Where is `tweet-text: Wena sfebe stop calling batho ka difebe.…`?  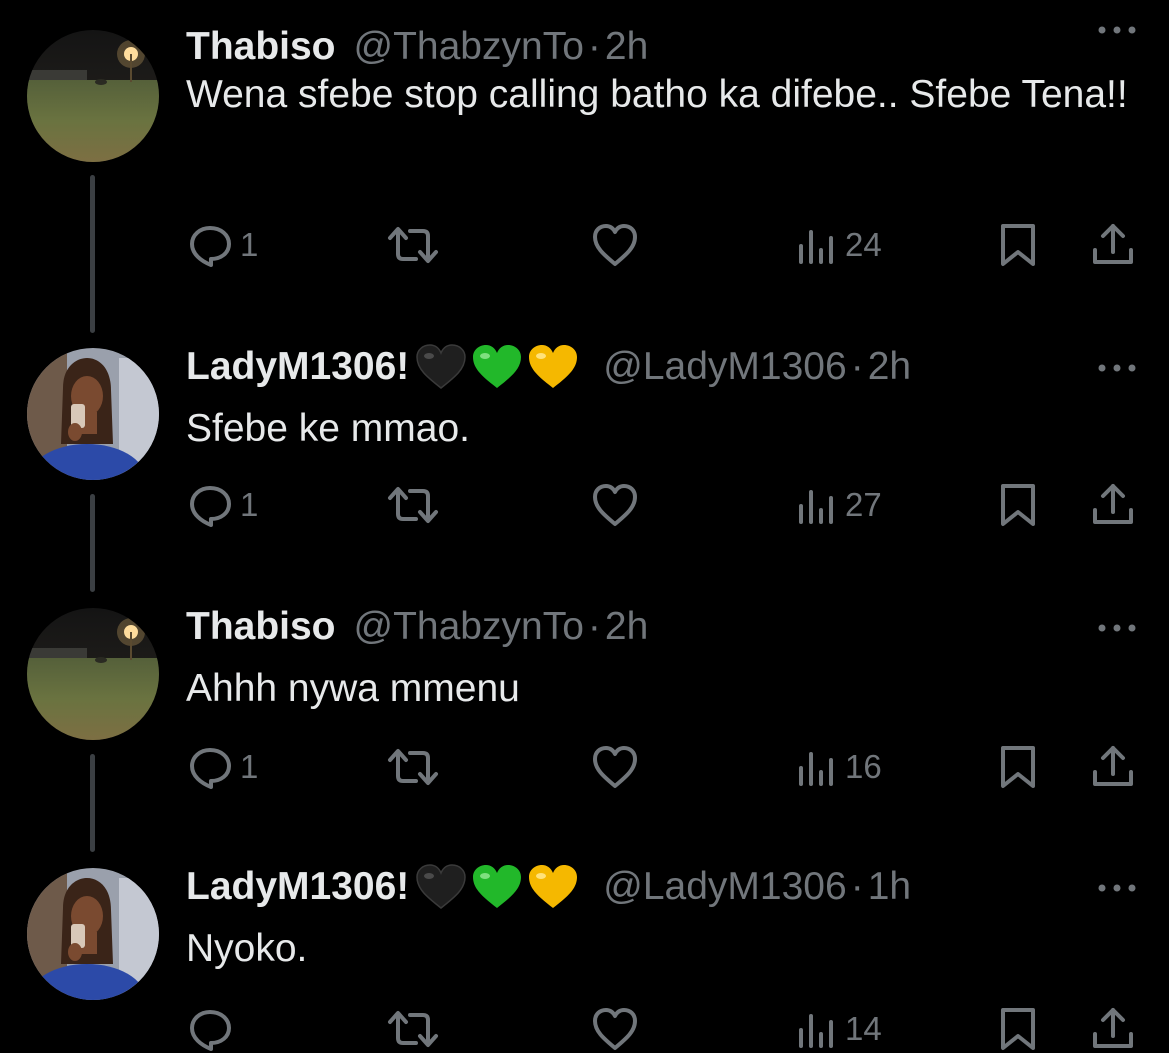
tweet-text: Wena sfebe stop calling batho ka difebe.… is located at coordinates (657, 94).